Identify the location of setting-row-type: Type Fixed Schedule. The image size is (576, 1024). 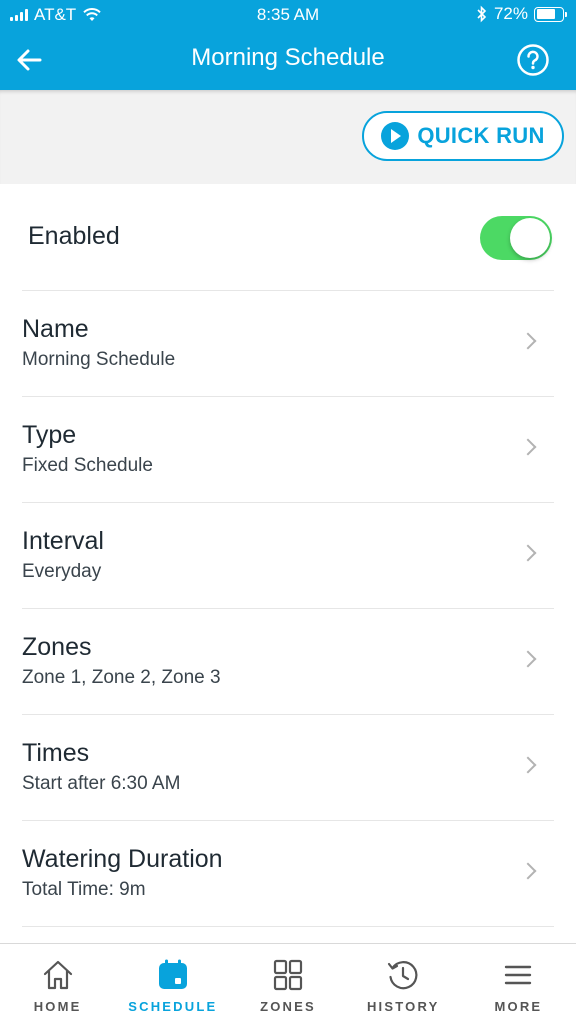
(288, 450).